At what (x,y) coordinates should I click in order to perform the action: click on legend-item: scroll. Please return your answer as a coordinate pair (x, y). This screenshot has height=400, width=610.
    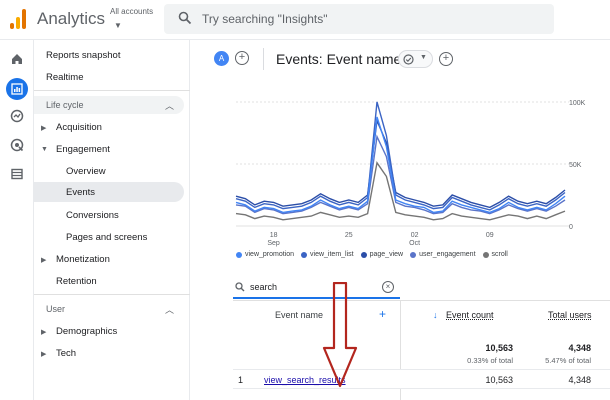
    Looking at the image, I should click on (495, 254).